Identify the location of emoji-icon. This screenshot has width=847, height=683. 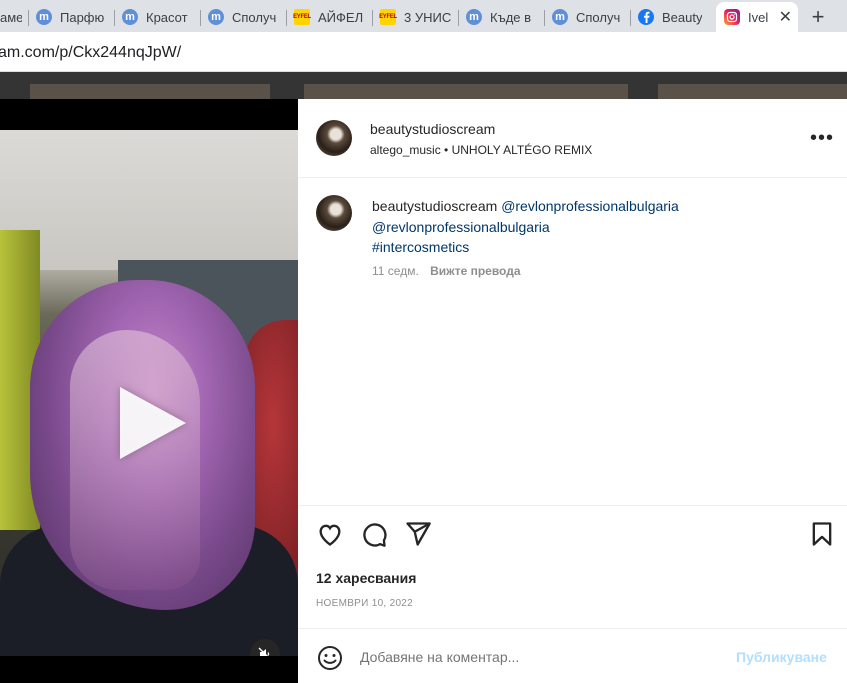
(330, 658).